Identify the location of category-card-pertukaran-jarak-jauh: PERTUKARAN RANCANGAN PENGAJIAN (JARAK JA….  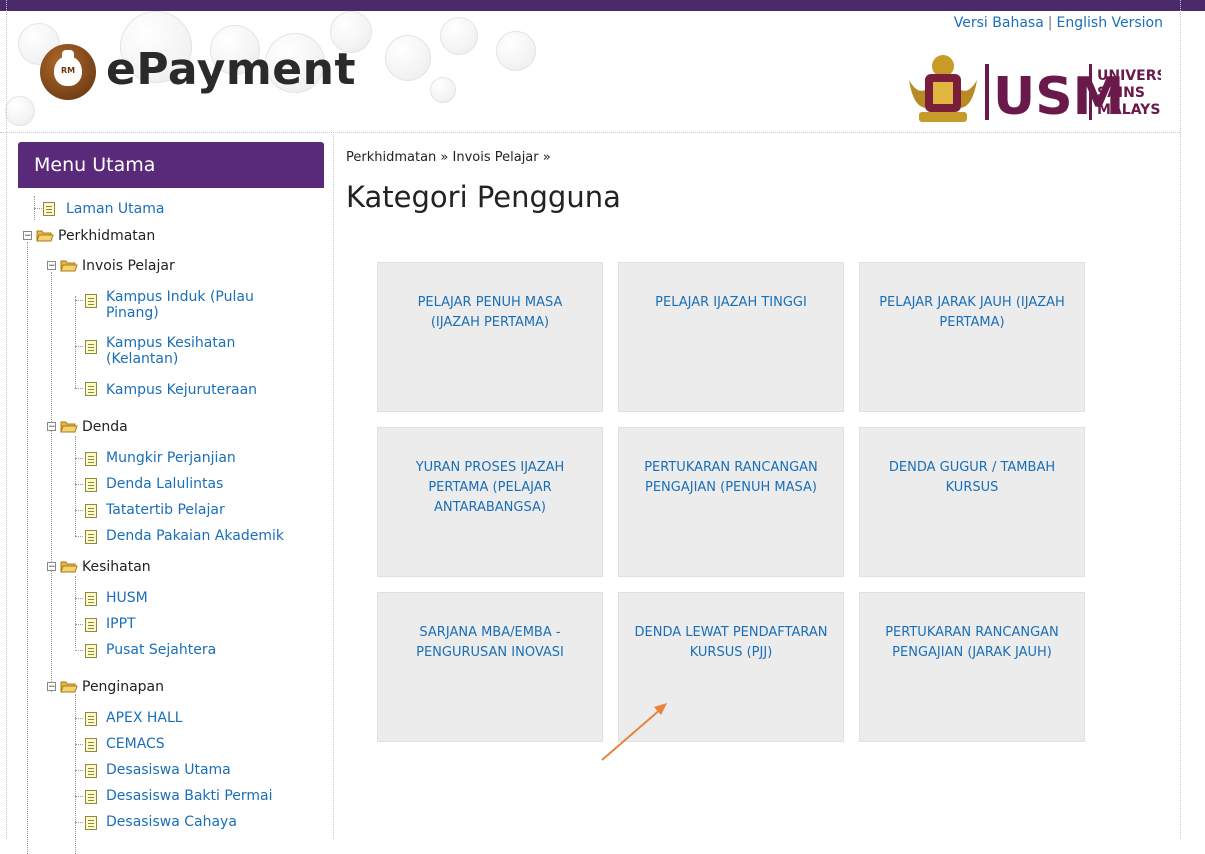
(972, 667).